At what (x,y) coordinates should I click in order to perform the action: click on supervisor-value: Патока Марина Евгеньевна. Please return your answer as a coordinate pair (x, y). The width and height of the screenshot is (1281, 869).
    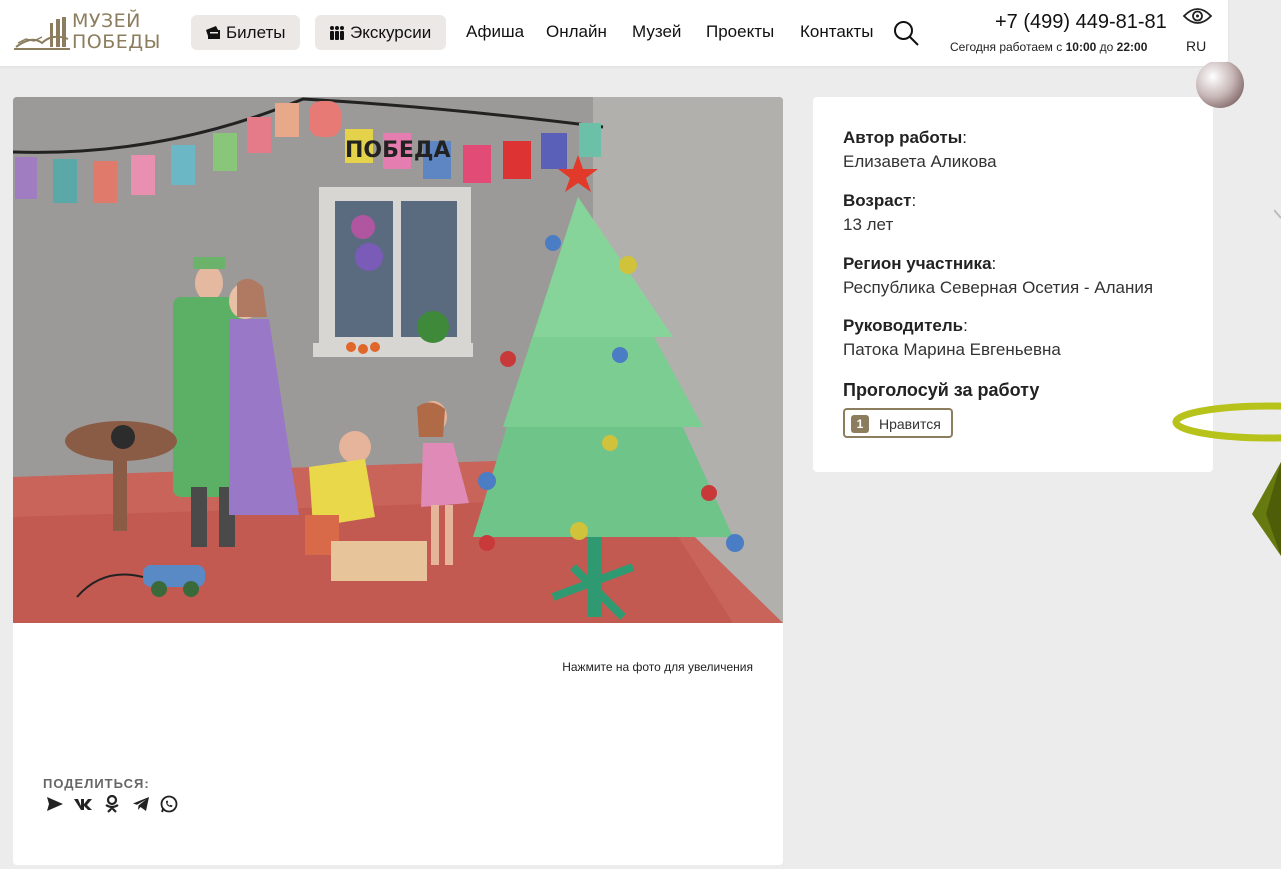
    Looking at the image, I should click on (952, 349).